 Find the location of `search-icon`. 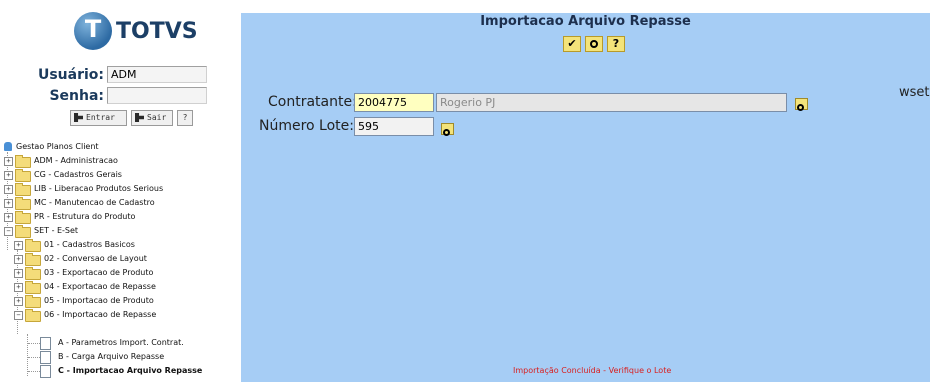

search-icon is located at coordinates (594, 44).